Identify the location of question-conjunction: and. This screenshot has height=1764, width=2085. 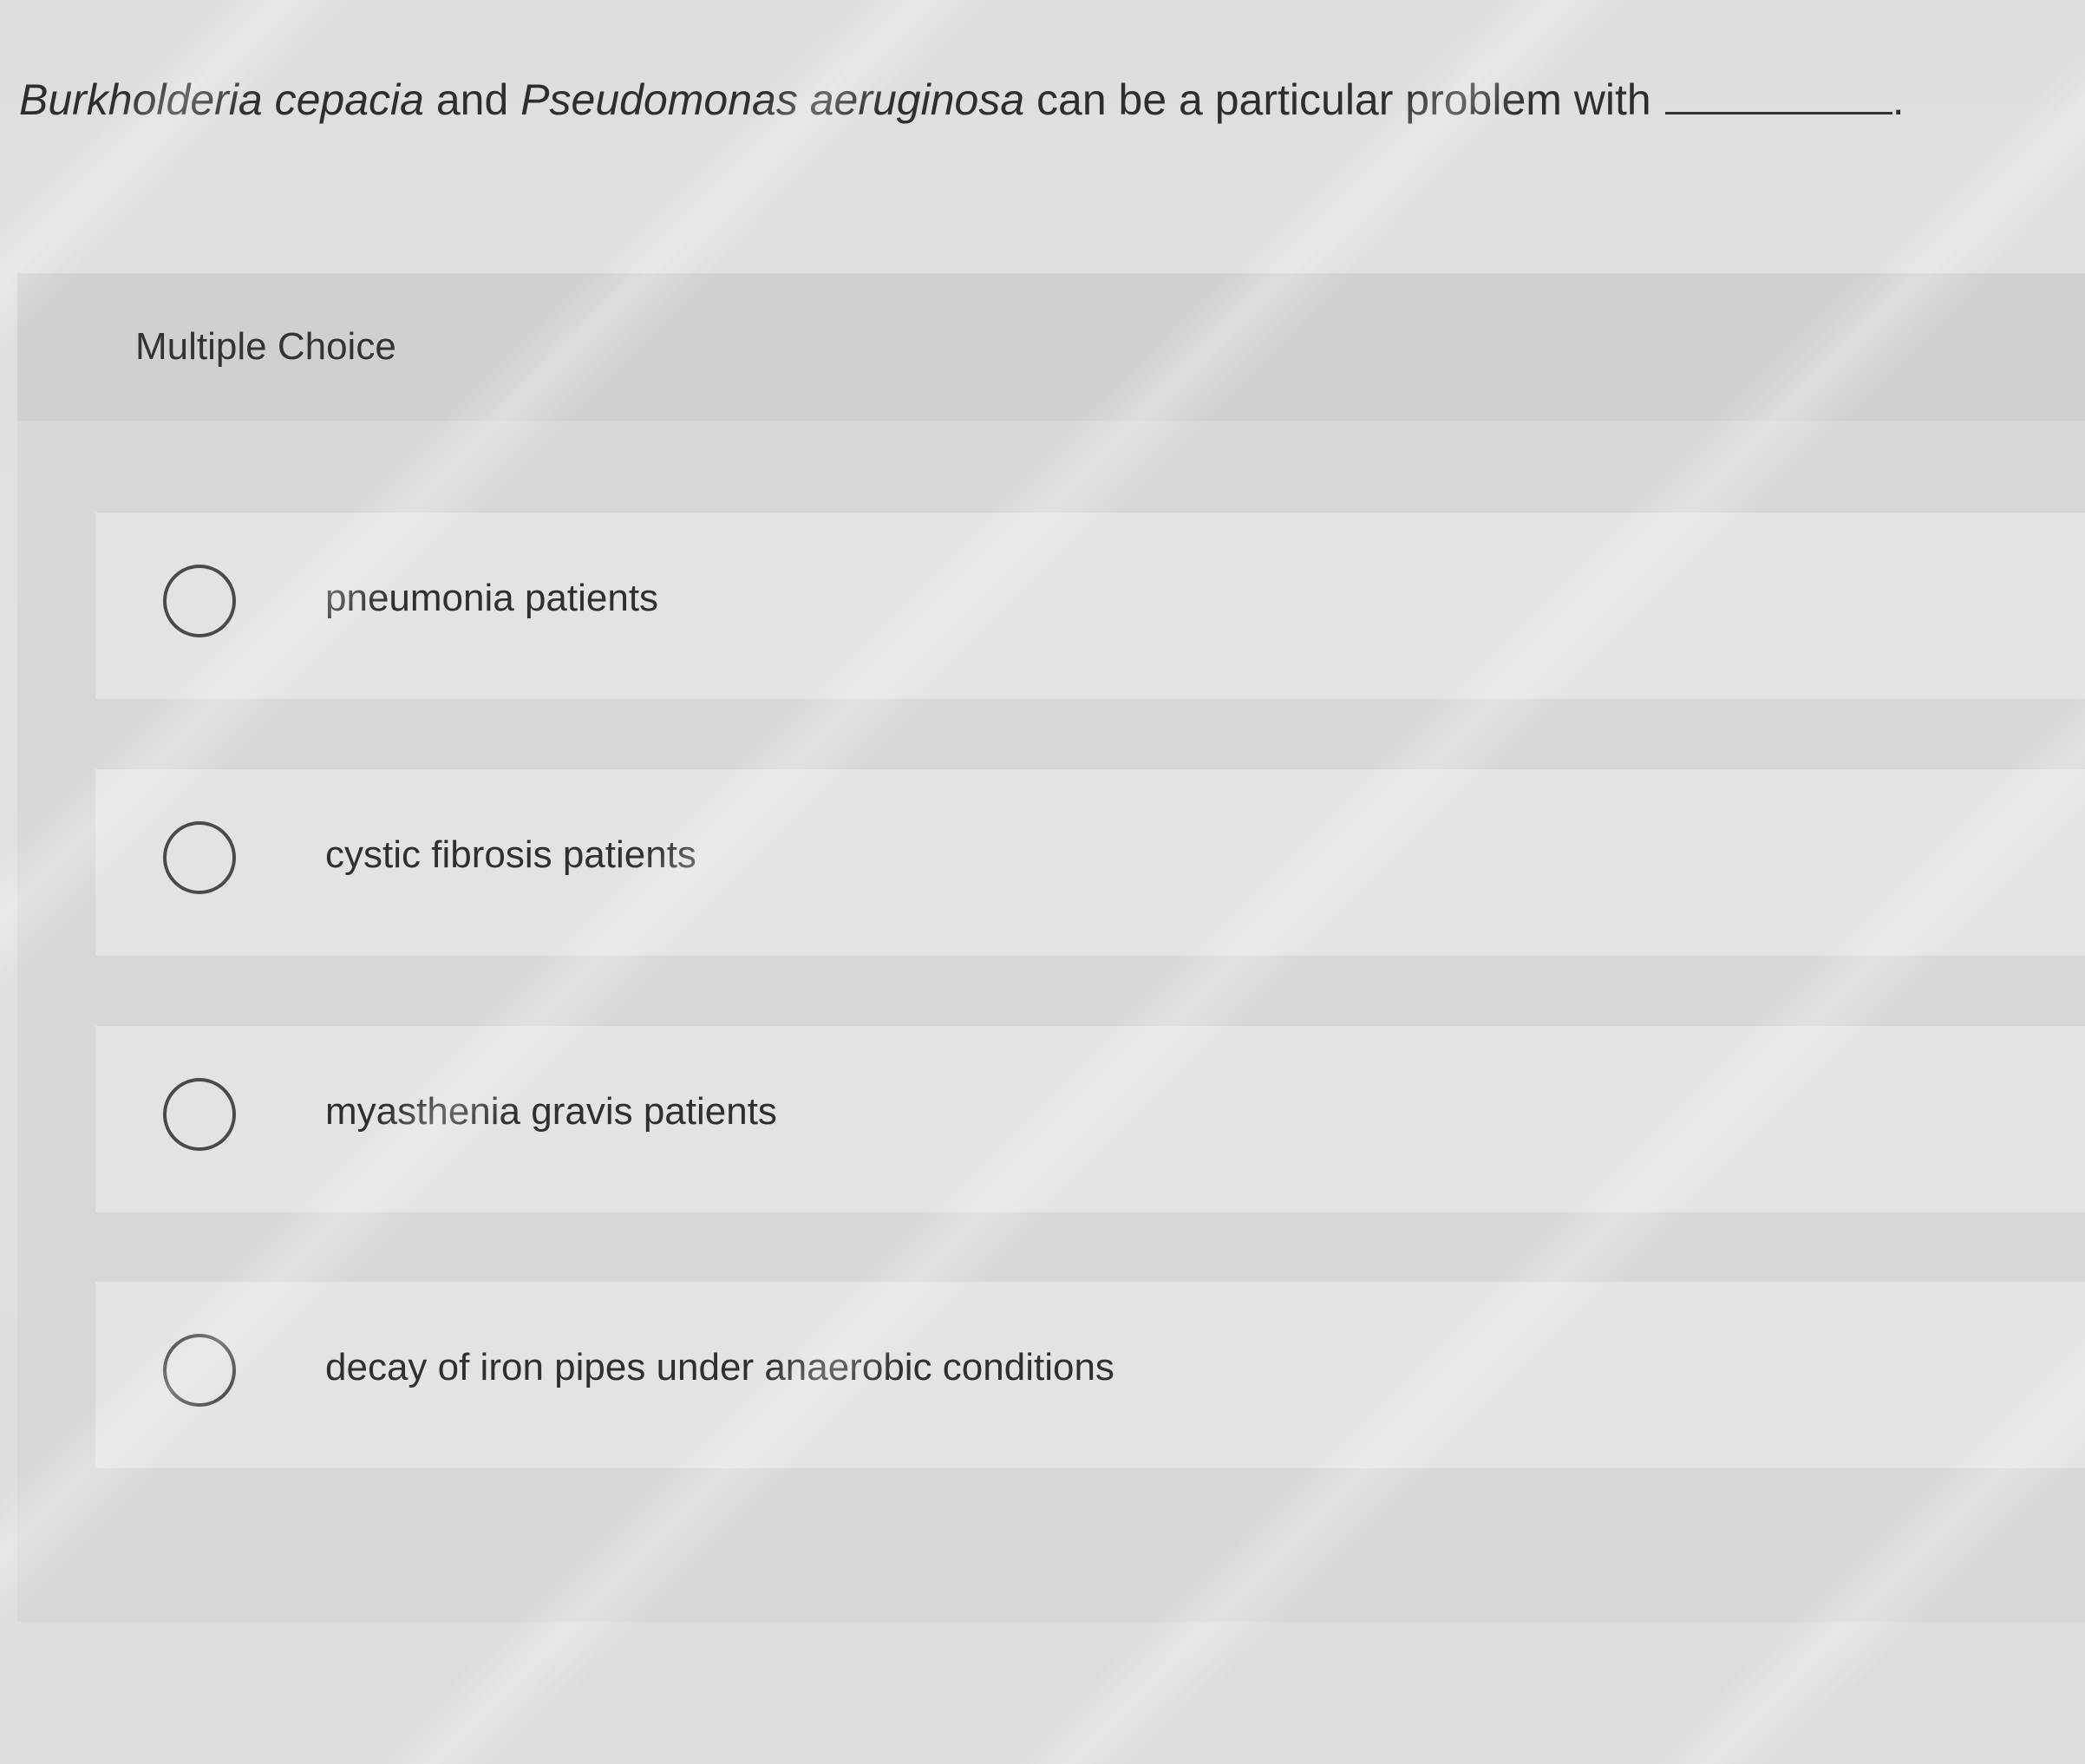
(472, 99).